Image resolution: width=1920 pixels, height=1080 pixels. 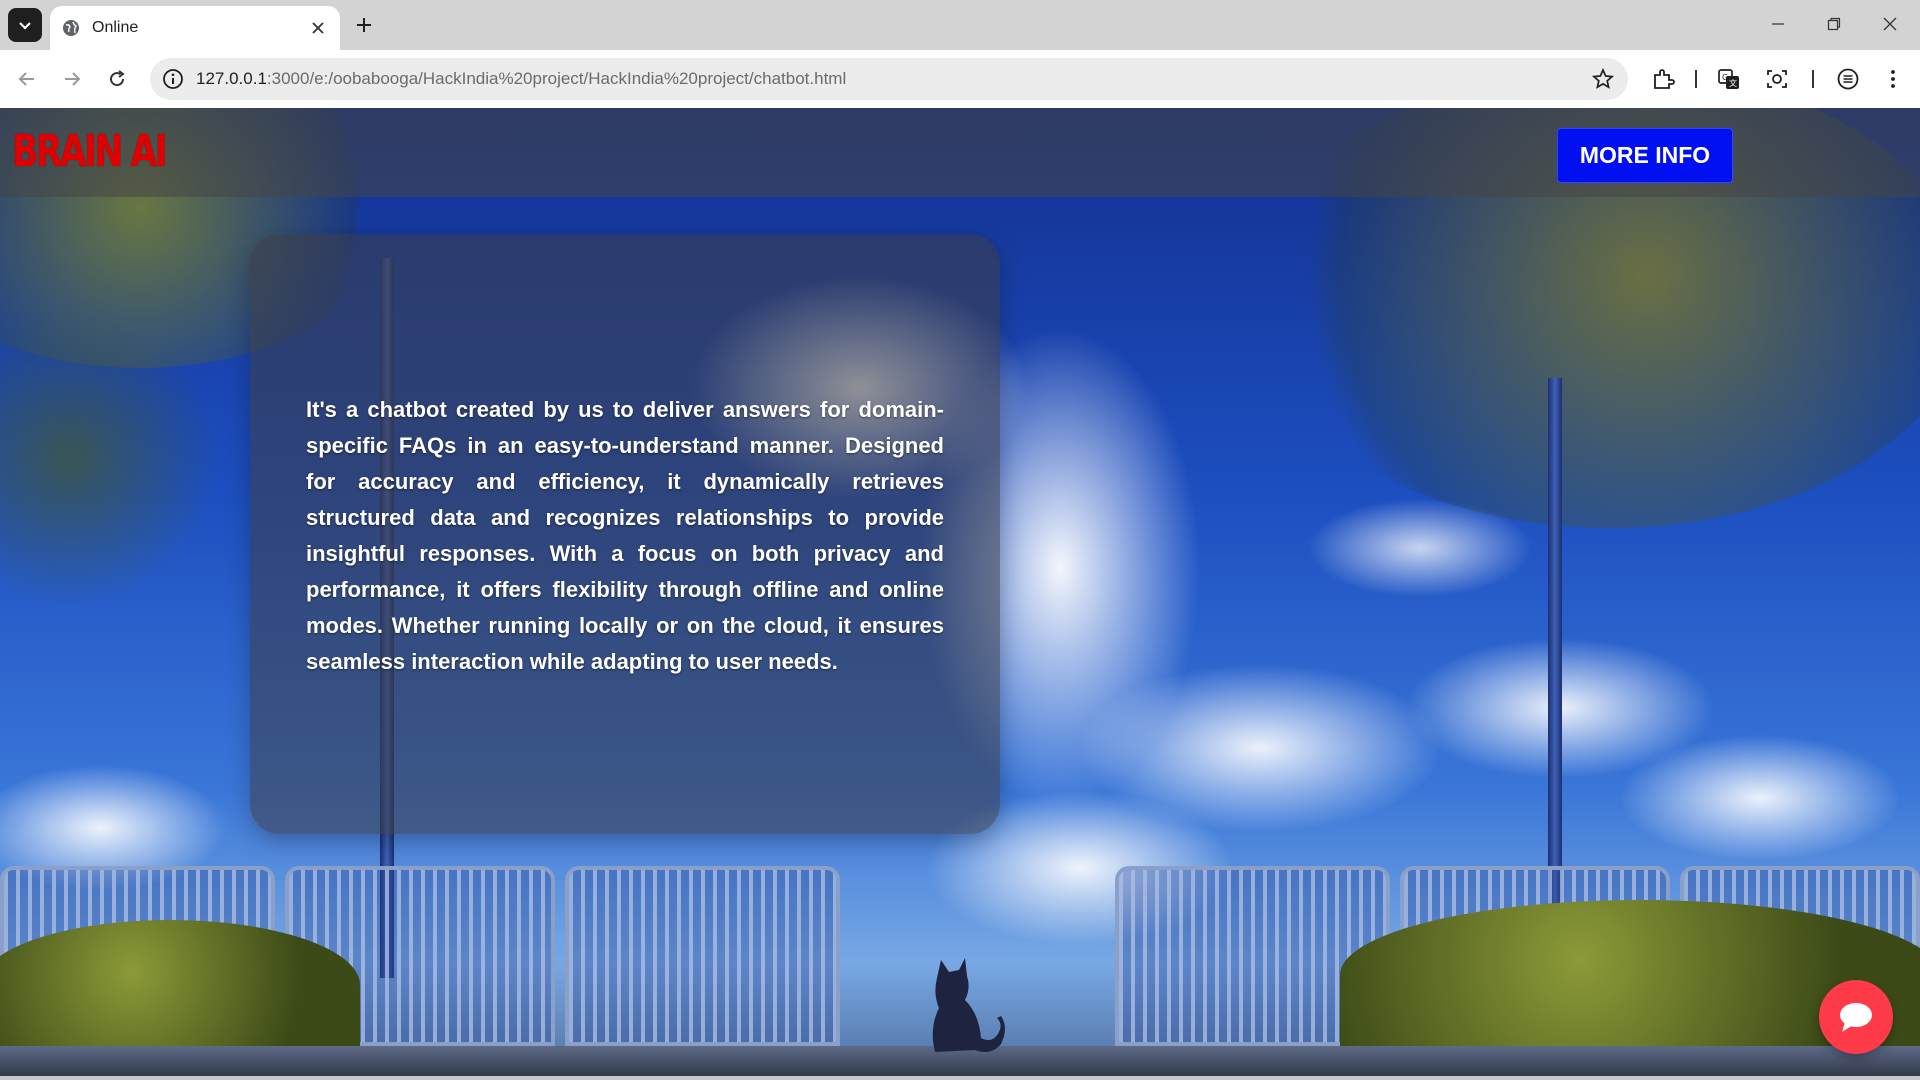 What do you see at coordinates (1603, 79) in the screenshot?
I see `star-icon` at bounding box center [1603, 79].